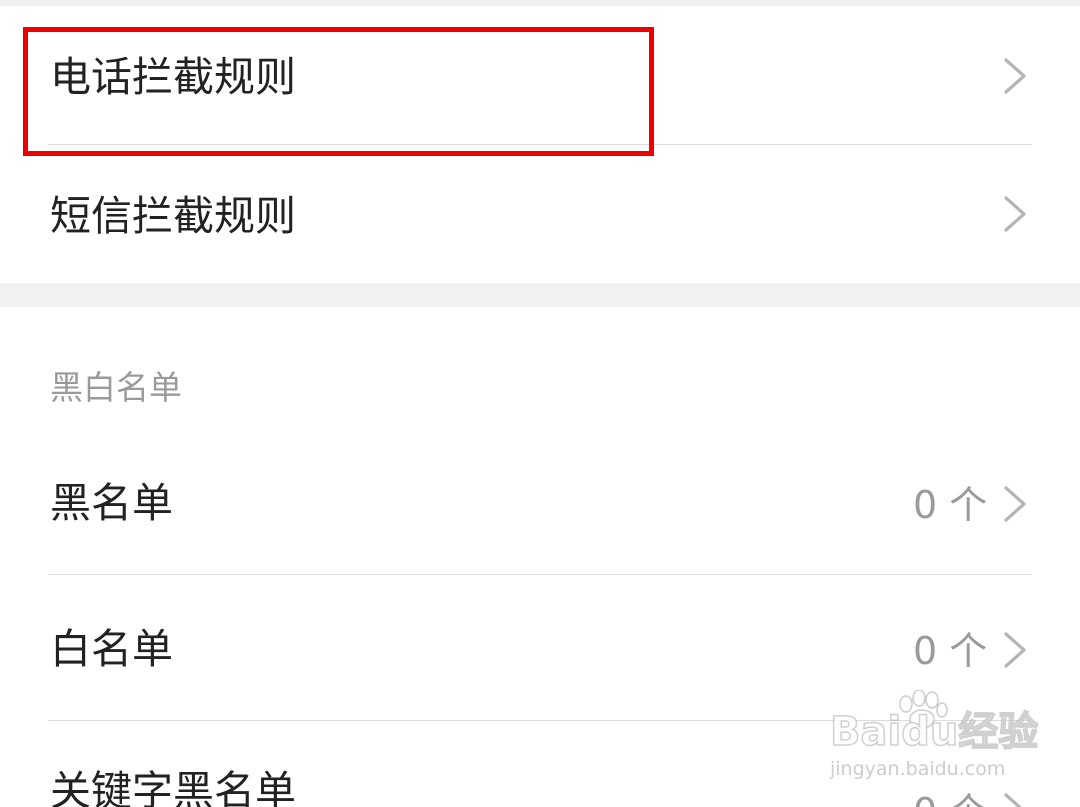 The image size is (1080, 807). What do you see at coordinates (116, 387) in the screenshot?
I see `section-header: 黑白名单` at bounding box center [116, 387].